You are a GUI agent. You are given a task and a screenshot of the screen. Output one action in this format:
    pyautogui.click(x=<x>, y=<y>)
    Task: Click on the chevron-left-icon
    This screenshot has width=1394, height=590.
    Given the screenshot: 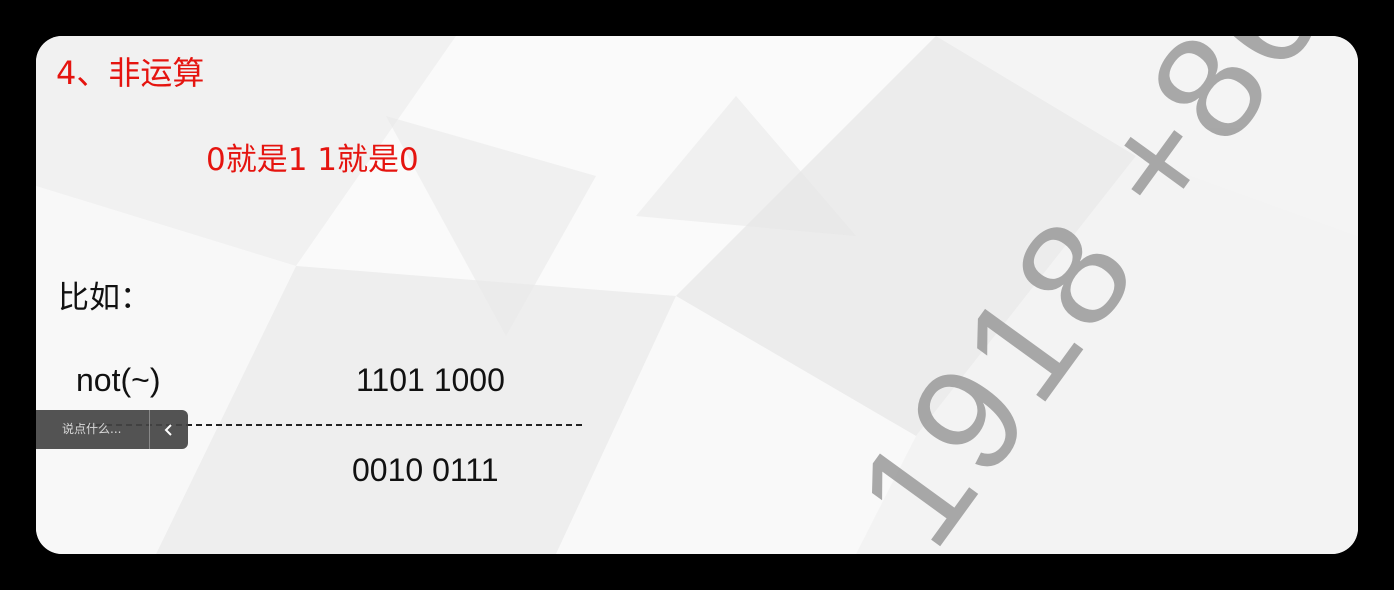 What is the action you would take?
    pyautogui.click(x=168, y=429)
    